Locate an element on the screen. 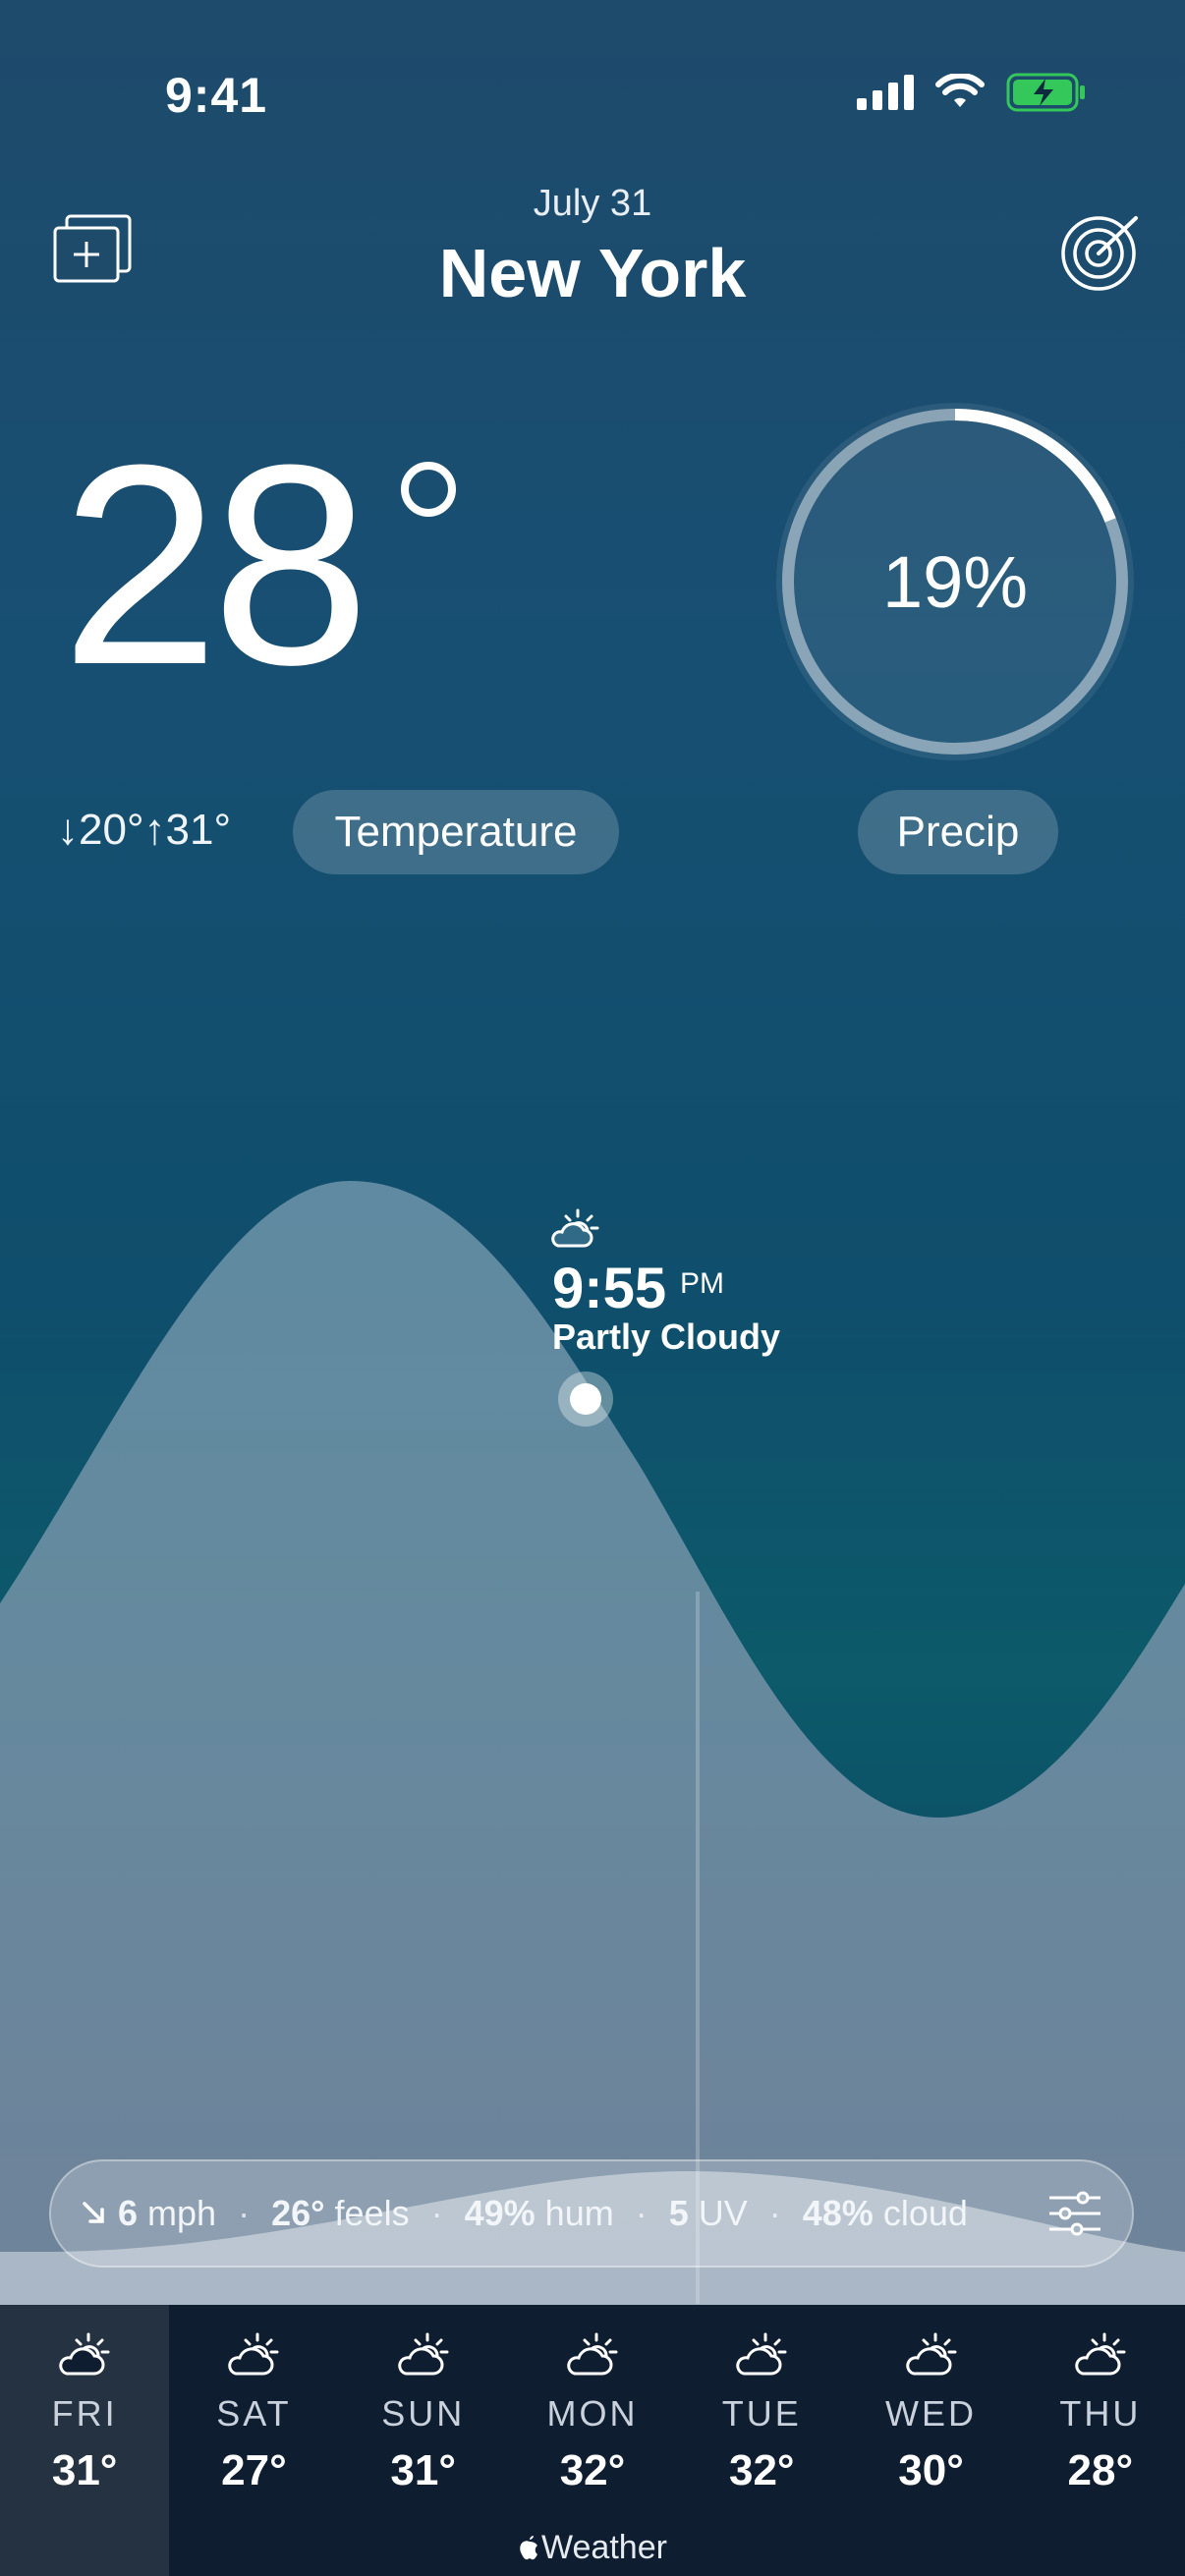 This screenshot has height=2576, width=1185. forecast-day-name: FRI is located at coordinates (84, 2413).